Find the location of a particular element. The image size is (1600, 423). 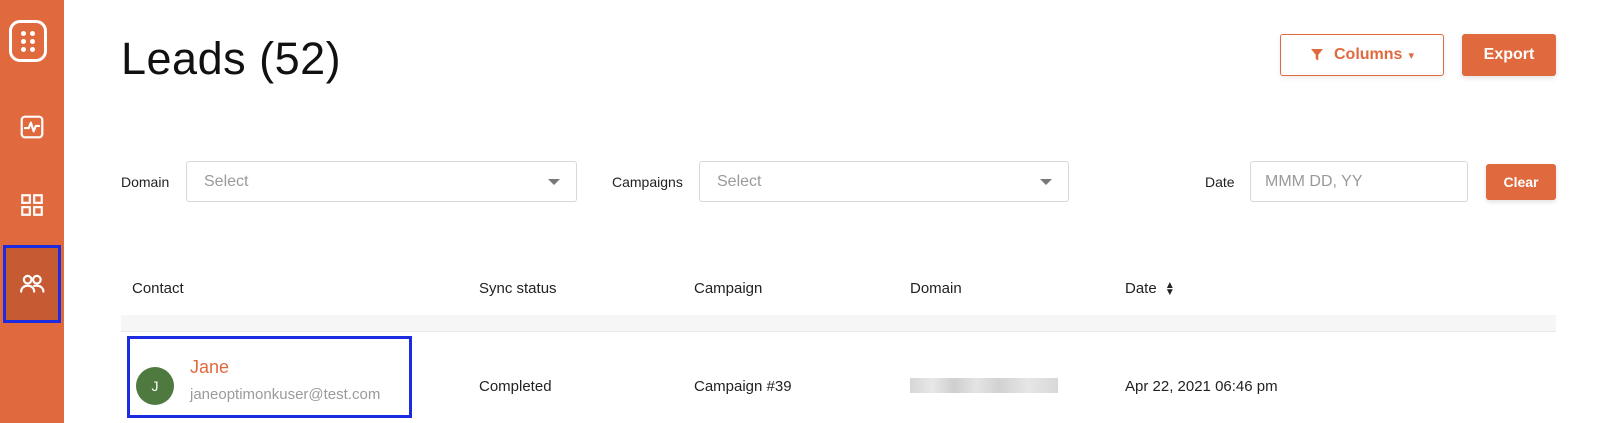

date-input: MMM DD, YY is located at coordinates (1359, 181).